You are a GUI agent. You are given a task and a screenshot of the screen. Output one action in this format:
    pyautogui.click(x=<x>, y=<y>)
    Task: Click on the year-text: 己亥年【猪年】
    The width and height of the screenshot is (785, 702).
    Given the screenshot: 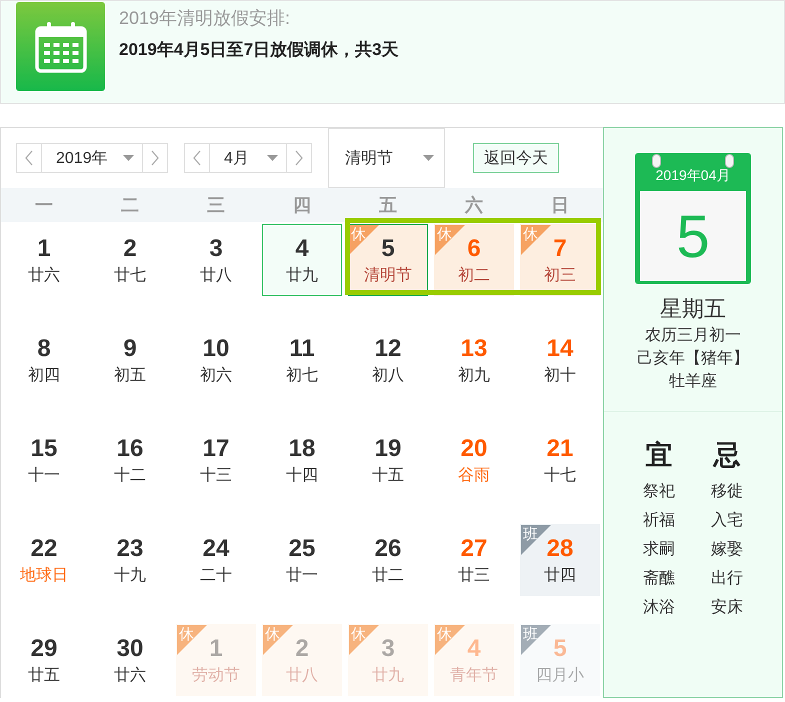 What is the action you would take?
    pyautogui.click(x=693, y=358)
    